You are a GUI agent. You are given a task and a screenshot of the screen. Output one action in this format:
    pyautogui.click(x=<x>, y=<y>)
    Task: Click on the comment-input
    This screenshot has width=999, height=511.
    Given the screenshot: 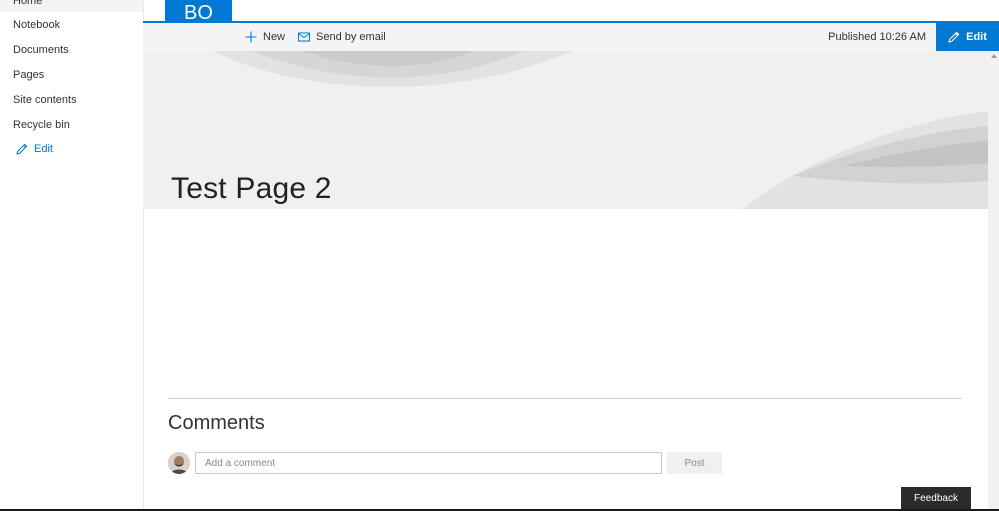 What is the action you would take?
    pyautogui.click(x=428, y=463)
    